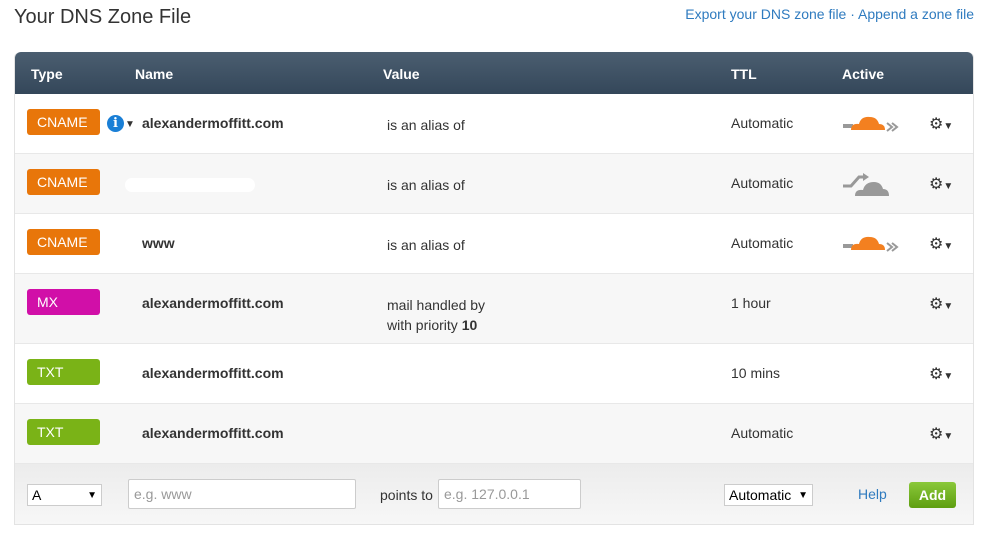 This screenshot has width=991, height=538. I want to click on record-row: CNAME is an alias of Automatic ⚙▼, so click(494, 184).